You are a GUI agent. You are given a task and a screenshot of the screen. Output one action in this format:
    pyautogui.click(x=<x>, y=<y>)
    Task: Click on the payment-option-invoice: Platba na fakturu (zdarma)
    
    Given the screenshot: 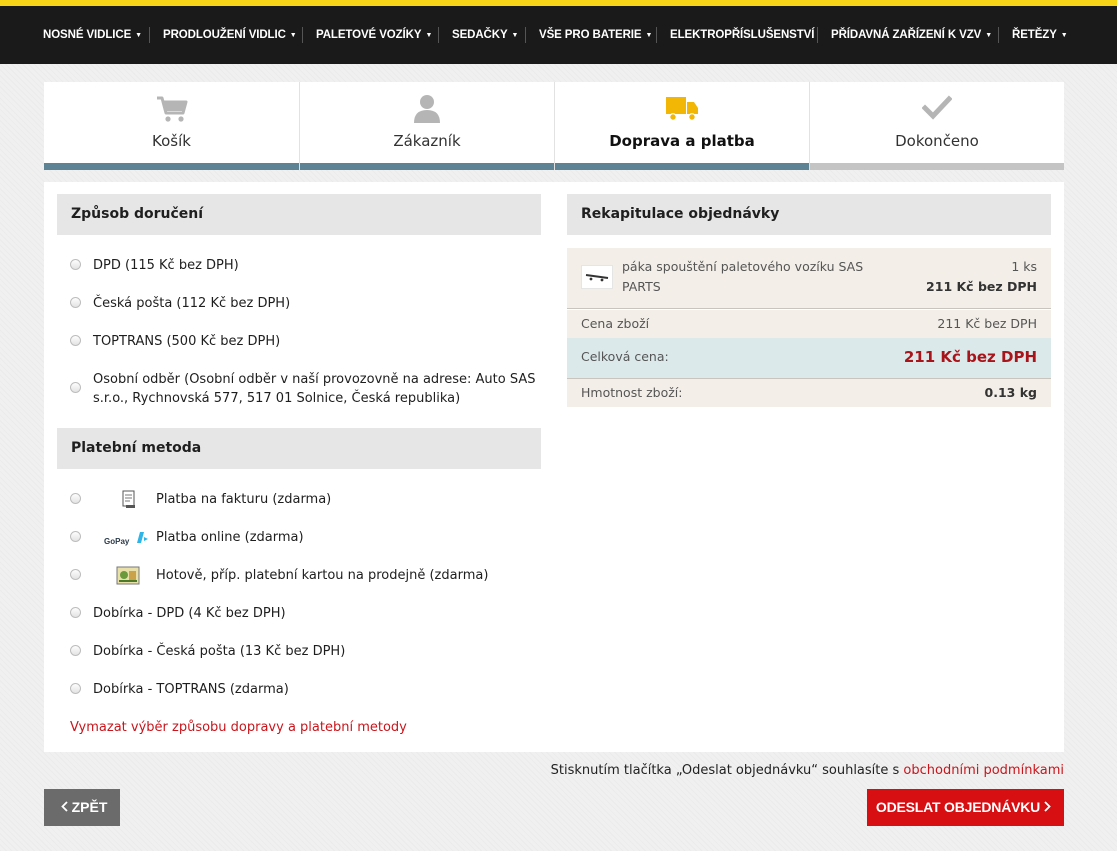 What is the action you would take?
    pyautogui.click(x=310, y=499)
    